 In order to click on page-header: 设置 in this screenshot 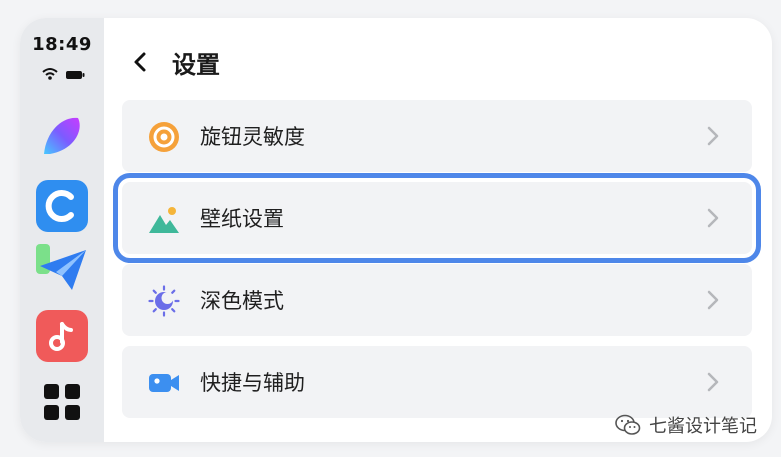, I will do `click(173, 62)`.